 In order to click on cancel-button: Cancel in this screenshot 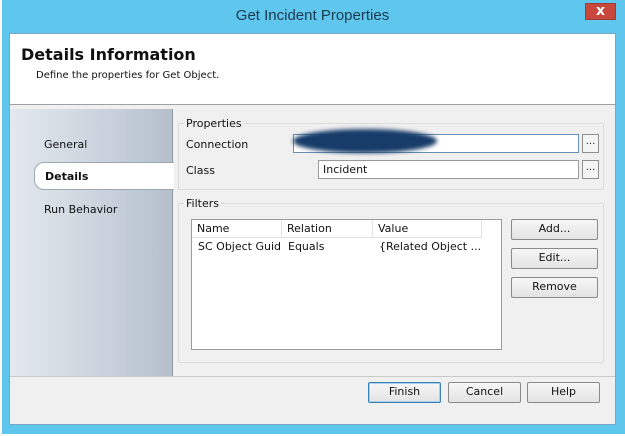, I will do `click(484, 392)`.